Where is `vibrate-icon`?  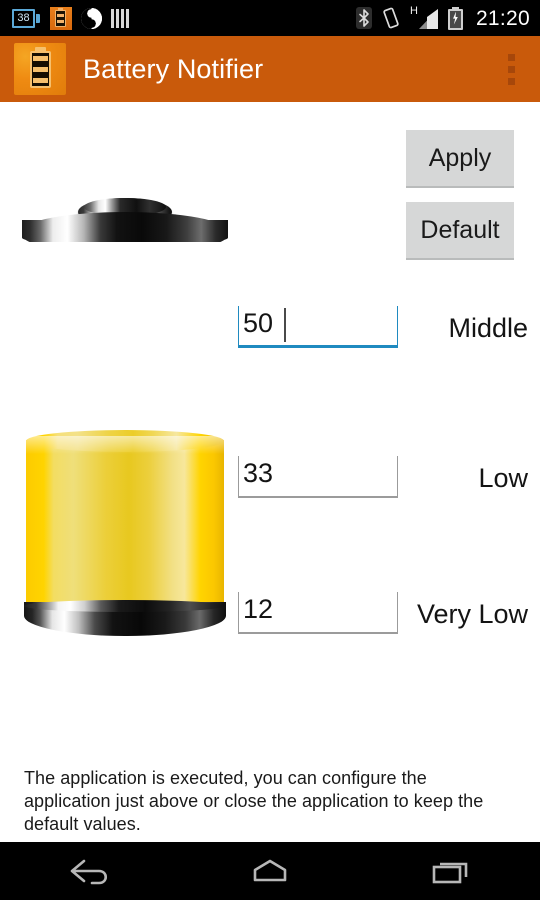
vibrate-icon is located at coordinates (391, 18).